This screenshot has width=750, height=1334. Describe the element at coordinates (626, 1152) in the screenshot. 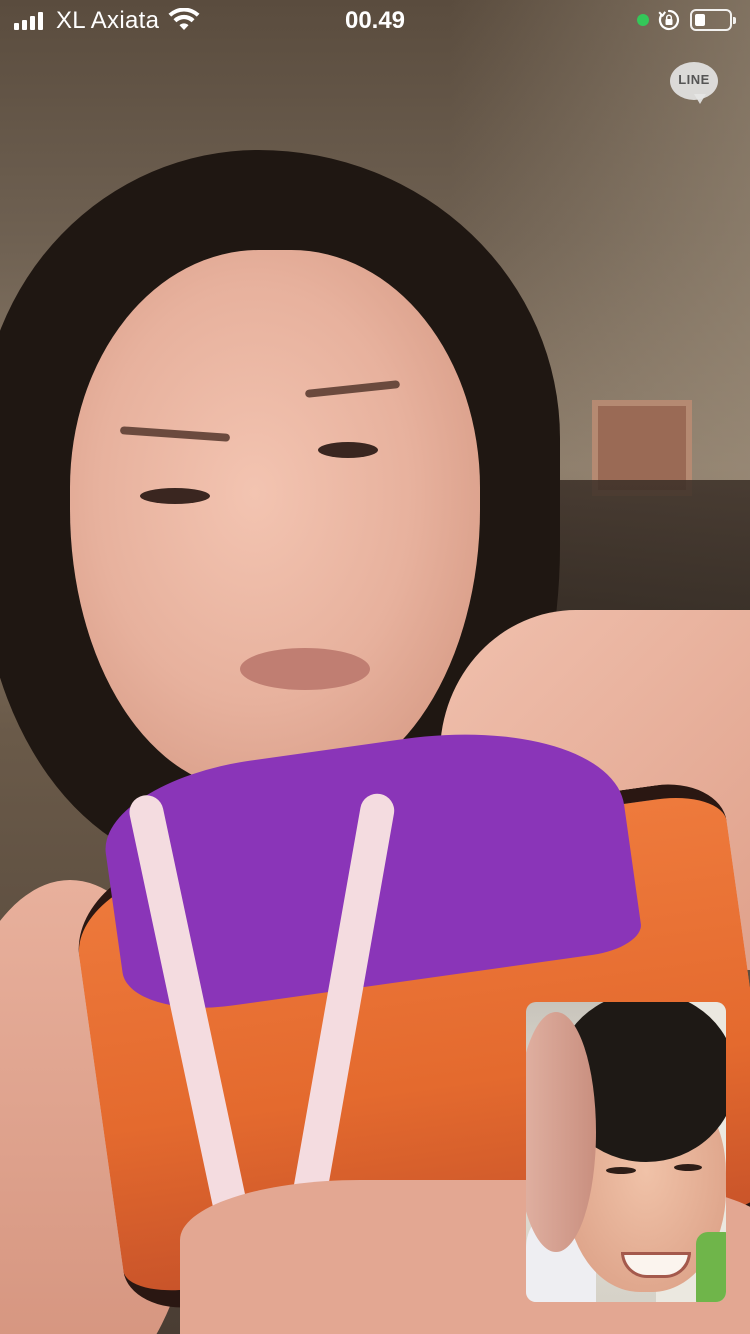

I see `self-camera-preview` at that location.